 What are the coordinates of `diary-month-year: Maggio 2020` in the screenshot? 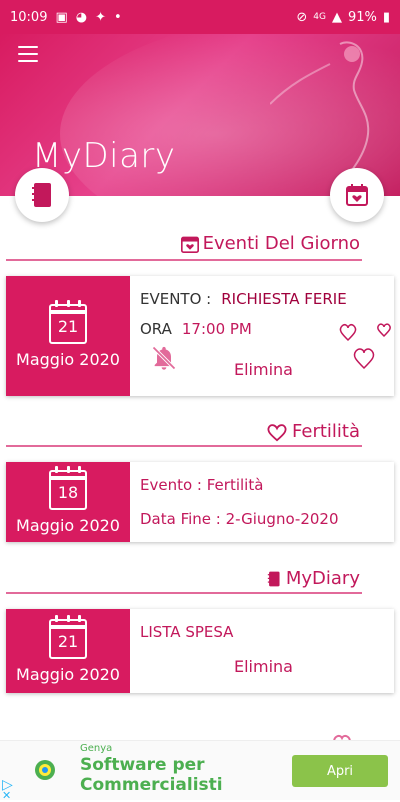 It's located at (68, 674).